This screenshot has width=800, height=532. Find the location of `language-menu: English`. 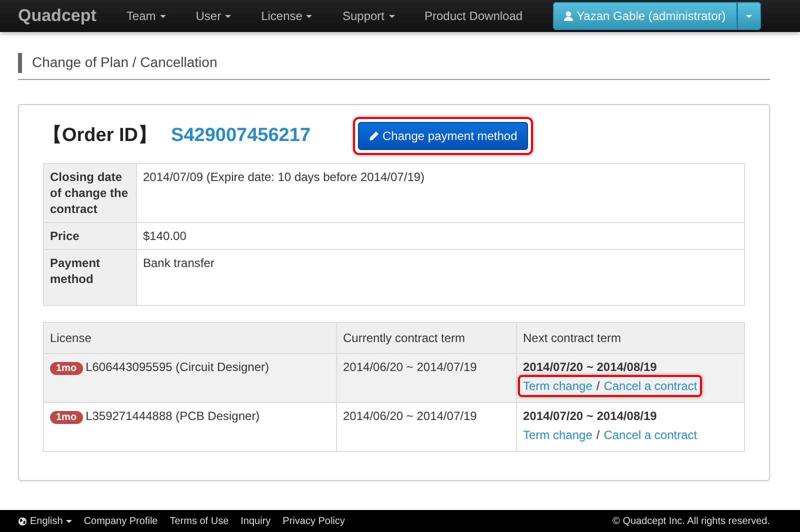

language-menu: English is located at coordinates (45, 521).